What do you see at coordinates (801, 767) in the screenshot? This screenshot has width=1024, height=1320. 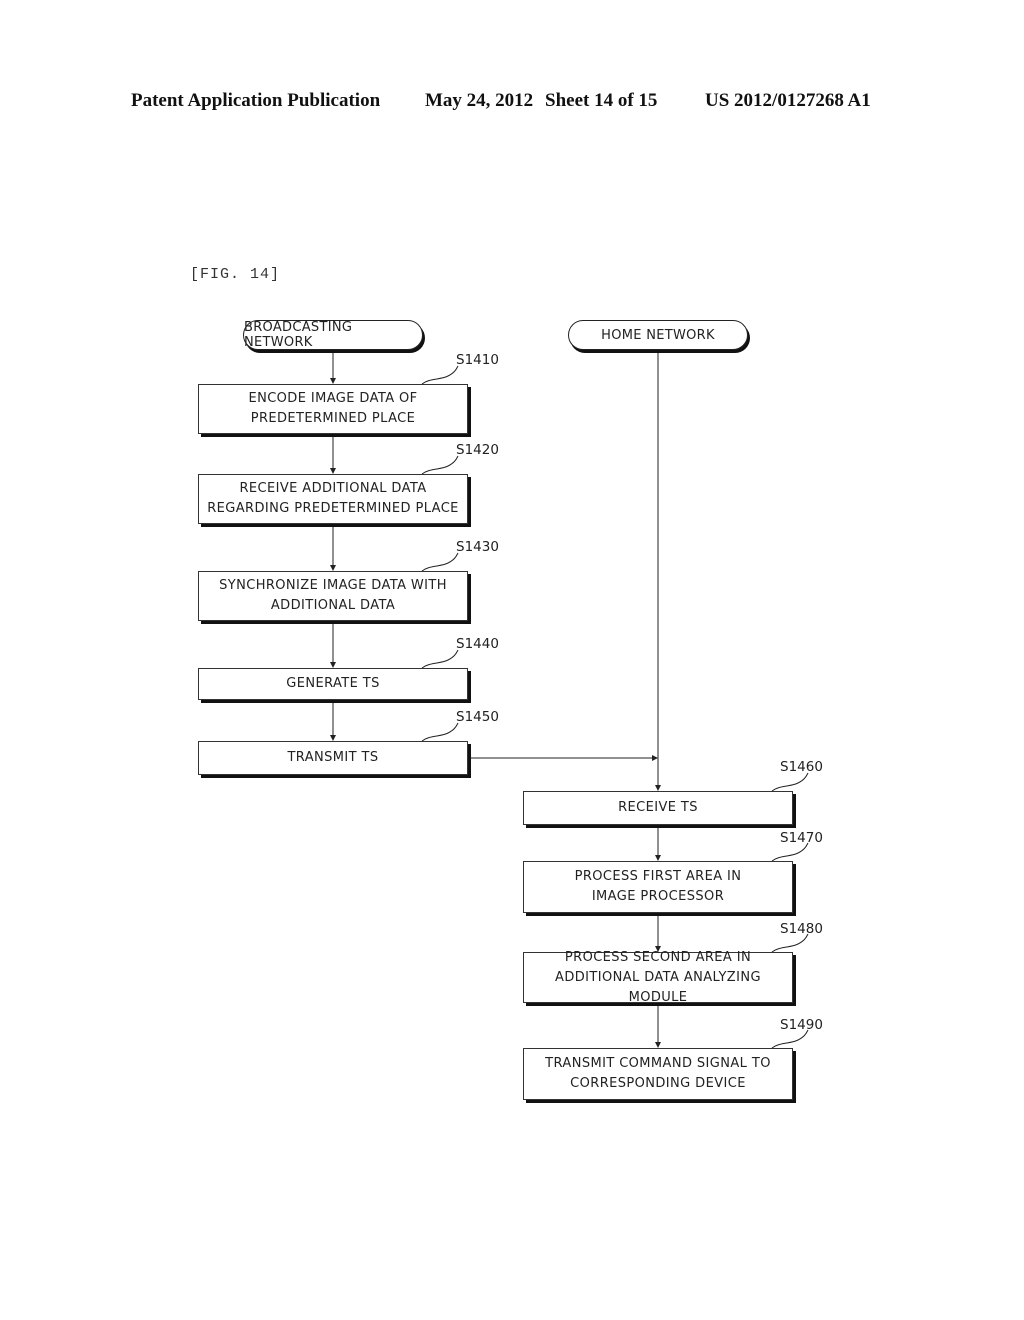 I see `step-label-s1460: S1460` at bounding box center [801, 767].